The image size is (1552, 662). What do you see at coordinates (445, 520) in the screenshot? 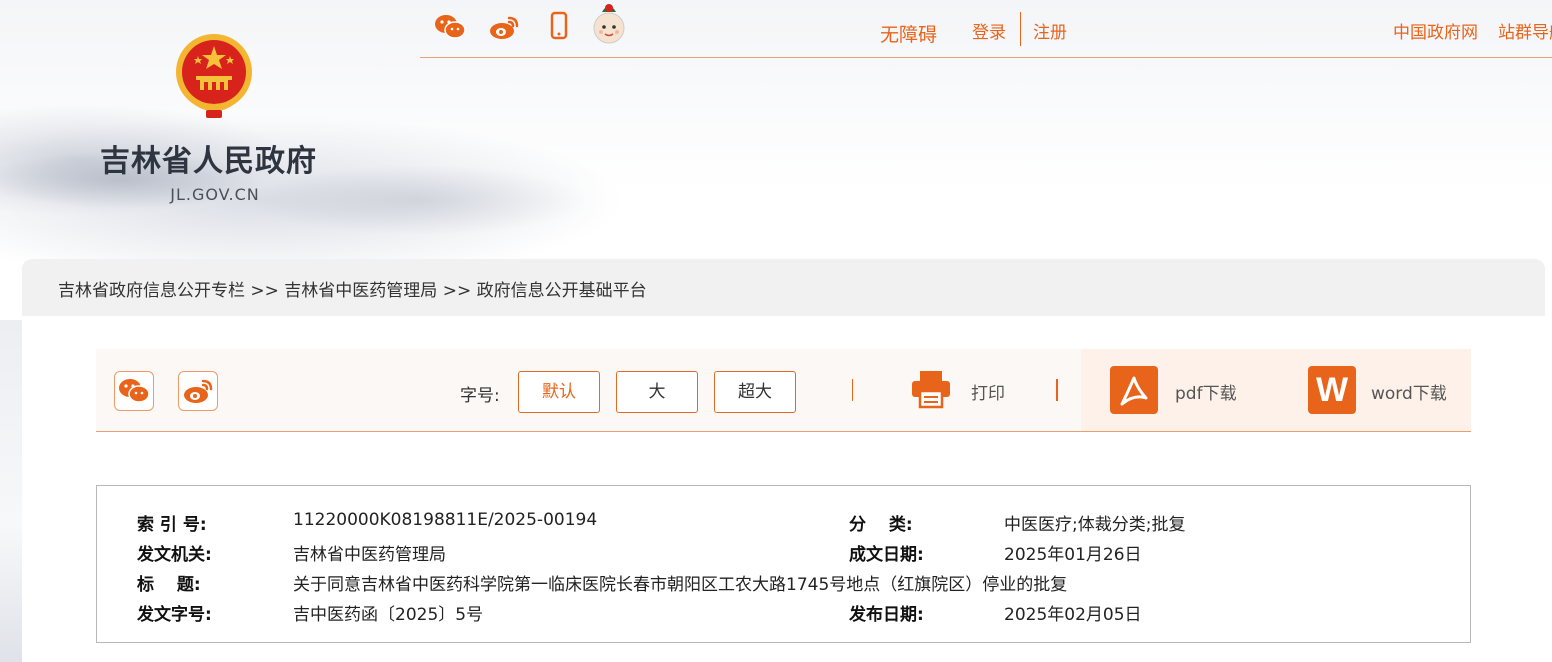
I see `index-number-value: 11220000K08198811E/2025-00194` at bounding box center [445, 520].